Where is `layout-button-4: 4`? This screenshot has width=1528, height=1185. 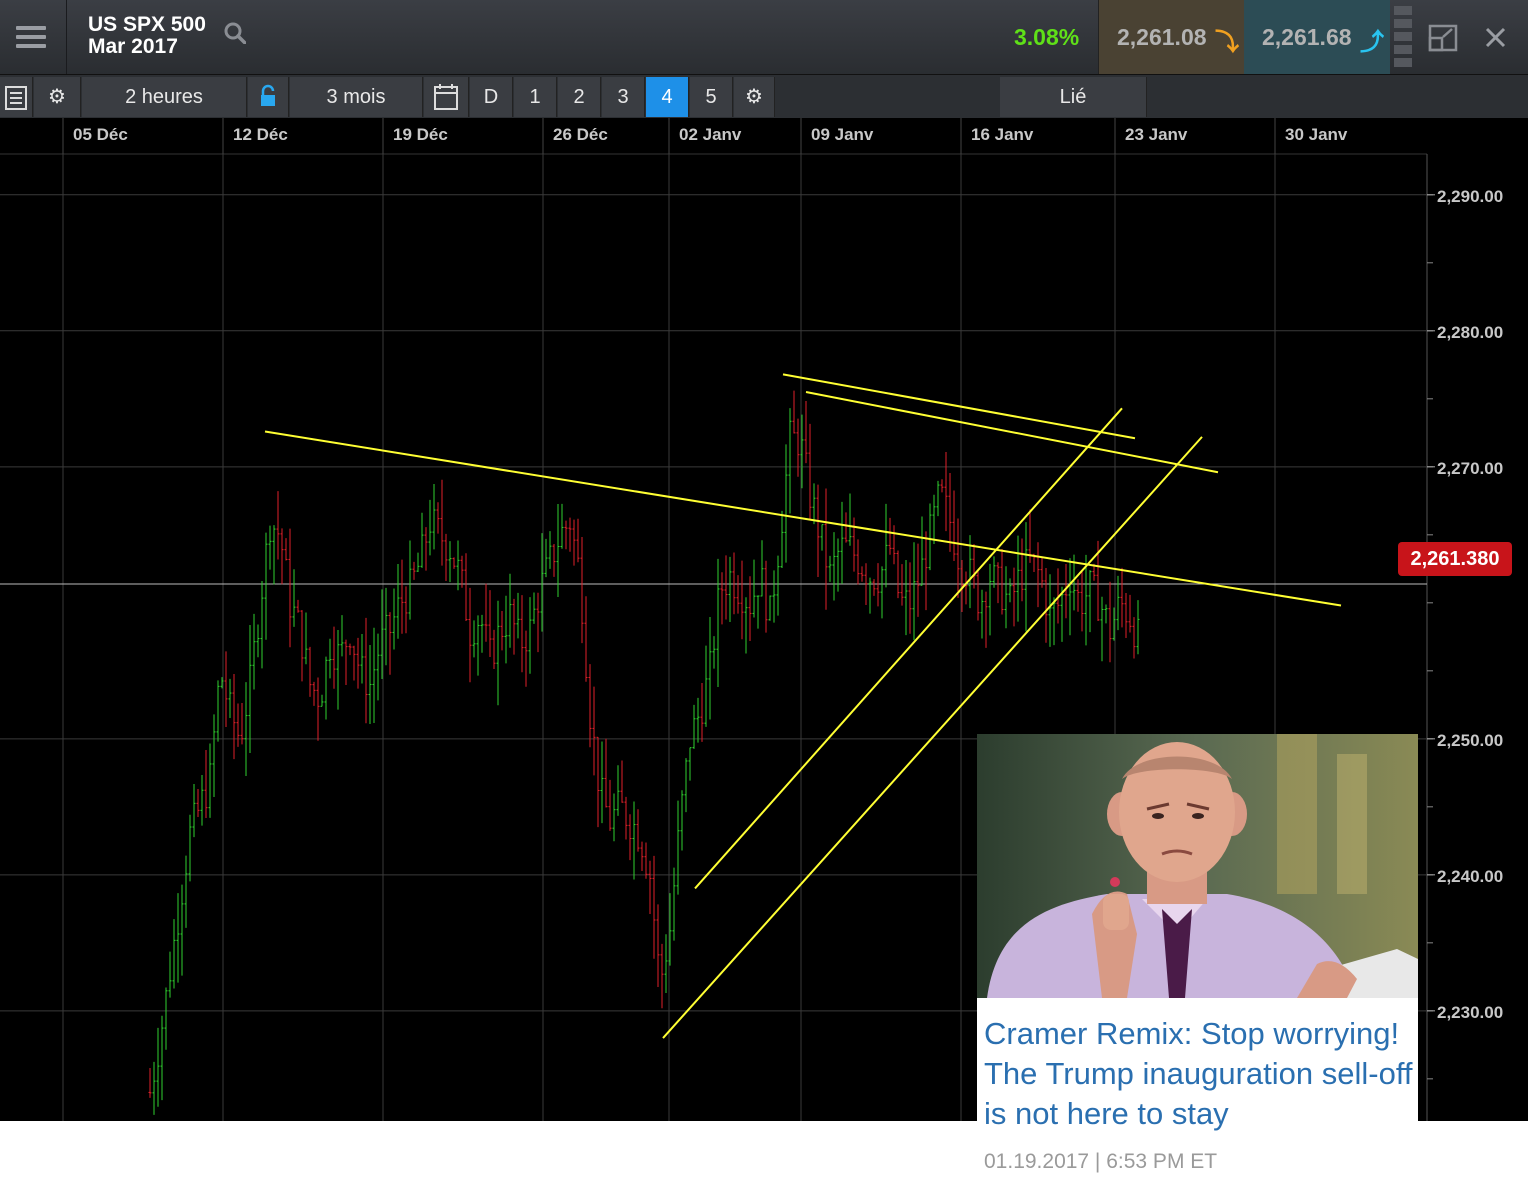
layout-button-4: 4 is located at coordinates (667, 97).